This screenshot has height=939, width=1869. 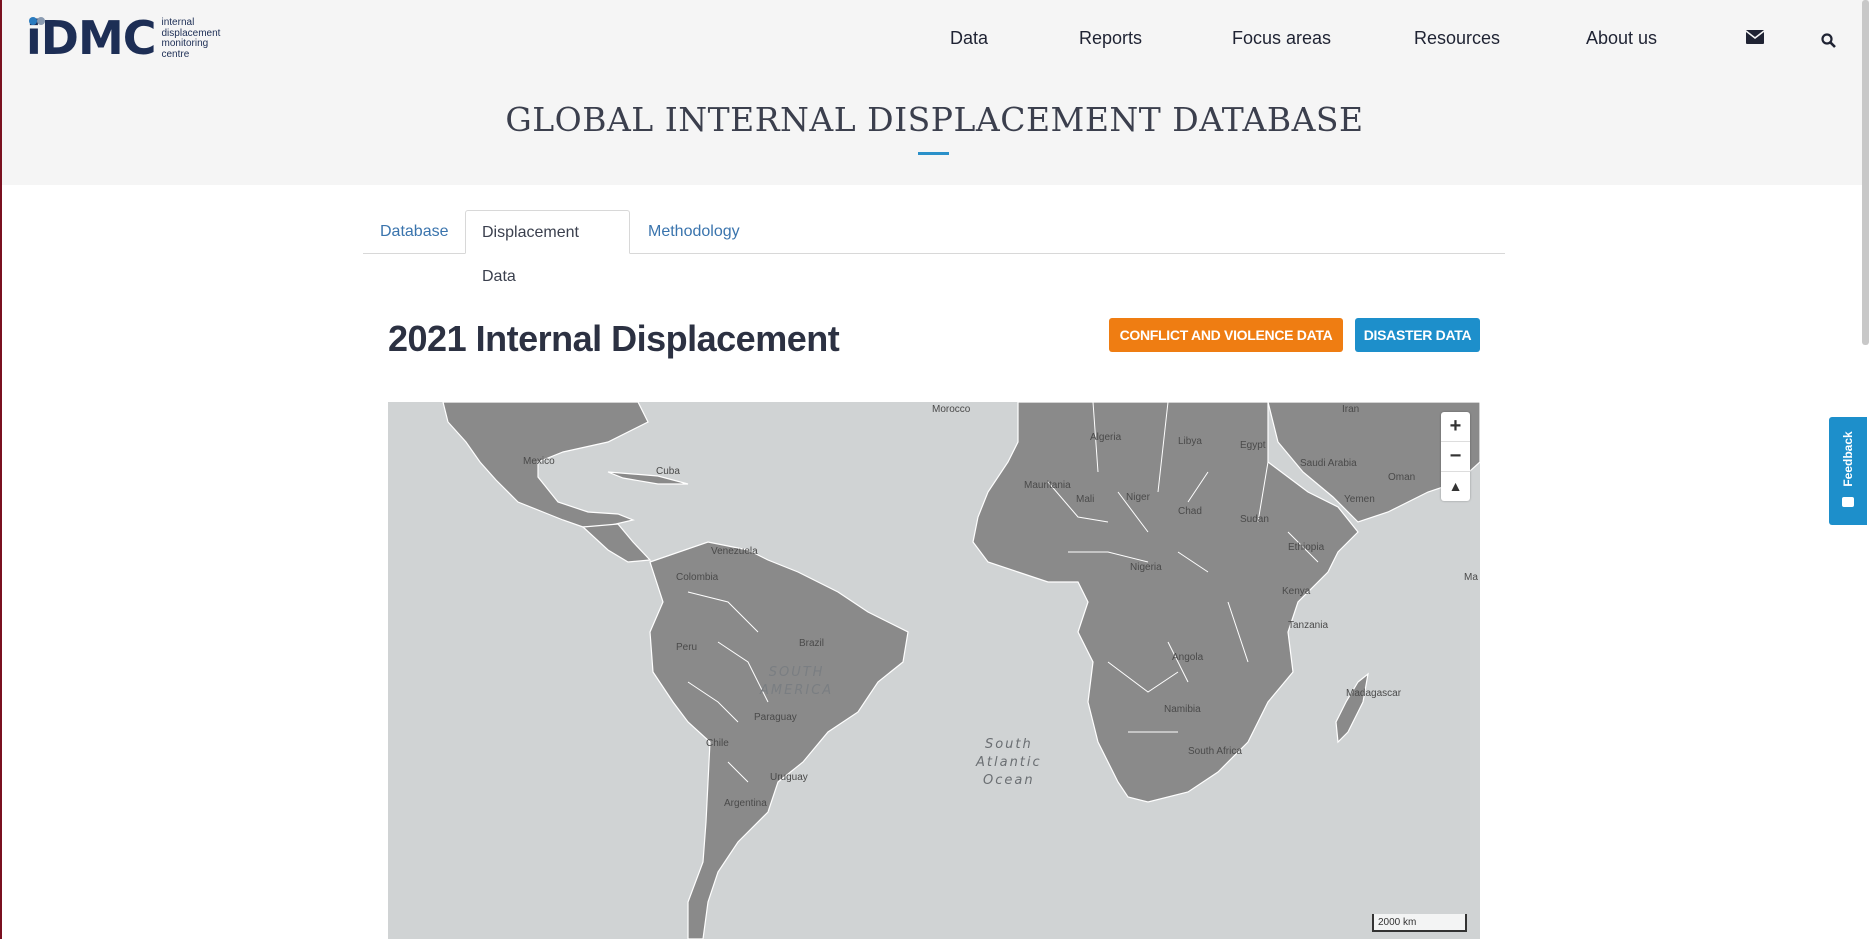 I want to click on map-label-namibia: Namibia, so click(x=1182, y=709).